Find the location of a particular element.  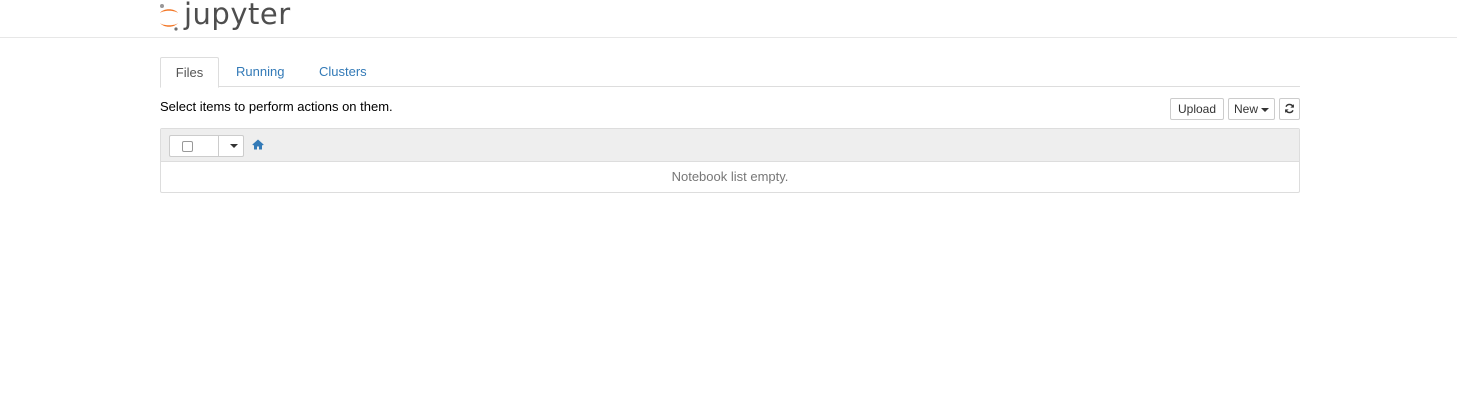

jupyter-logo: jupyter is located at coordinates (224, 17).